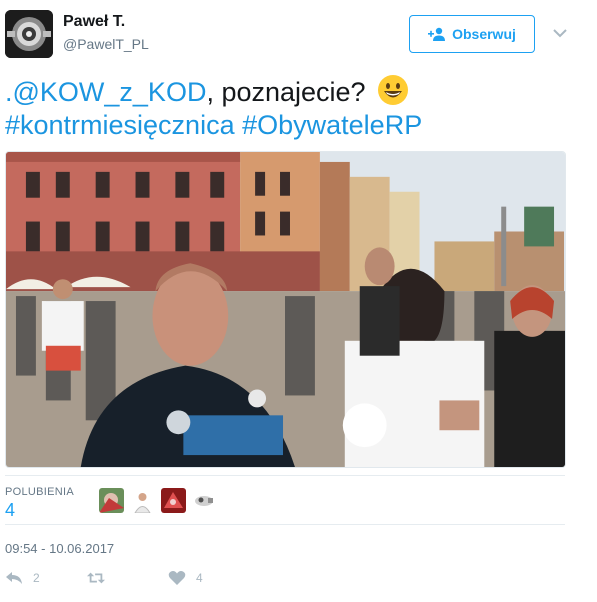  I want to click on reply-action: 2, so click(22, 578).